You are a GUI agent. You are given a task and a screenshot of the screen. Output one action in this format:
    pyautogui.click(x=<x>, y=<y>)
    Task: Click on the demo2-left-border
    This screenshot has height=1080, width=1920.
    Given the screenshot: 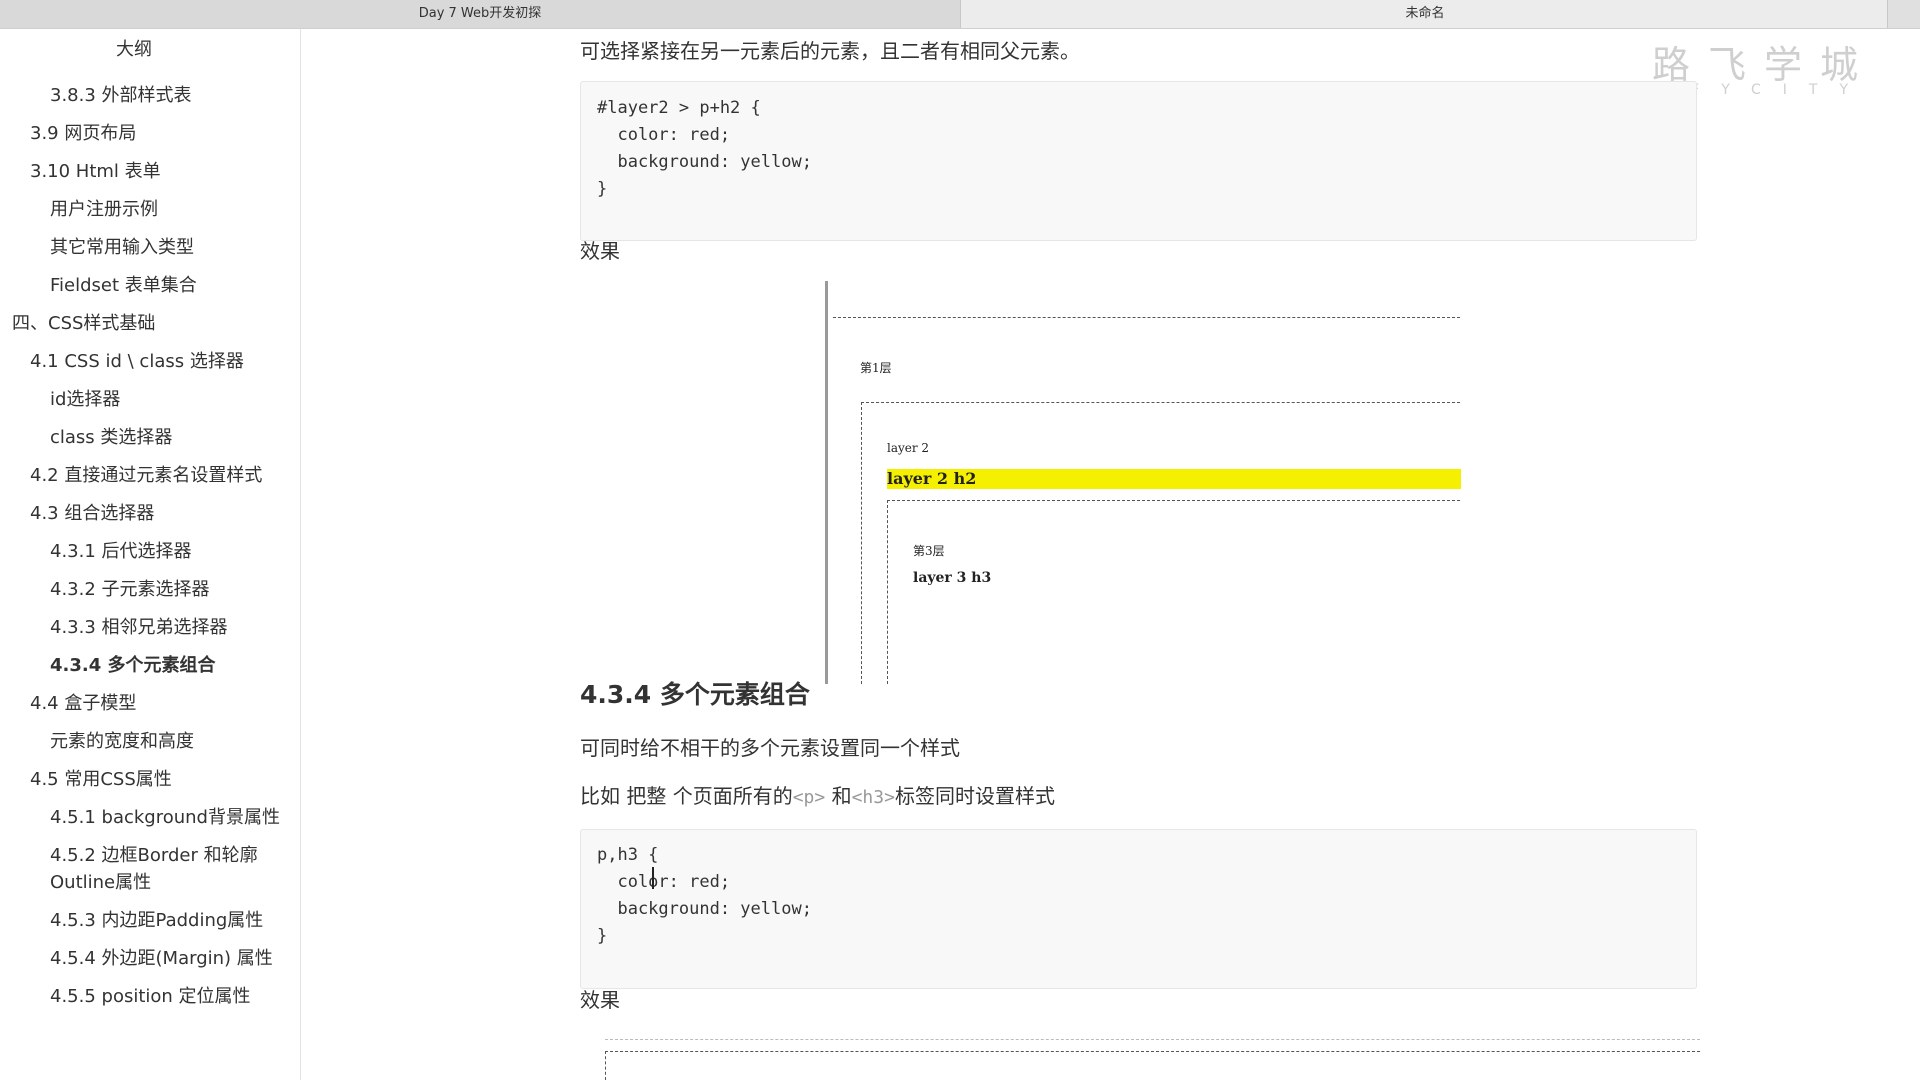 What is the action you would take?
    pyautogui.click(x=605, y=1065)
    